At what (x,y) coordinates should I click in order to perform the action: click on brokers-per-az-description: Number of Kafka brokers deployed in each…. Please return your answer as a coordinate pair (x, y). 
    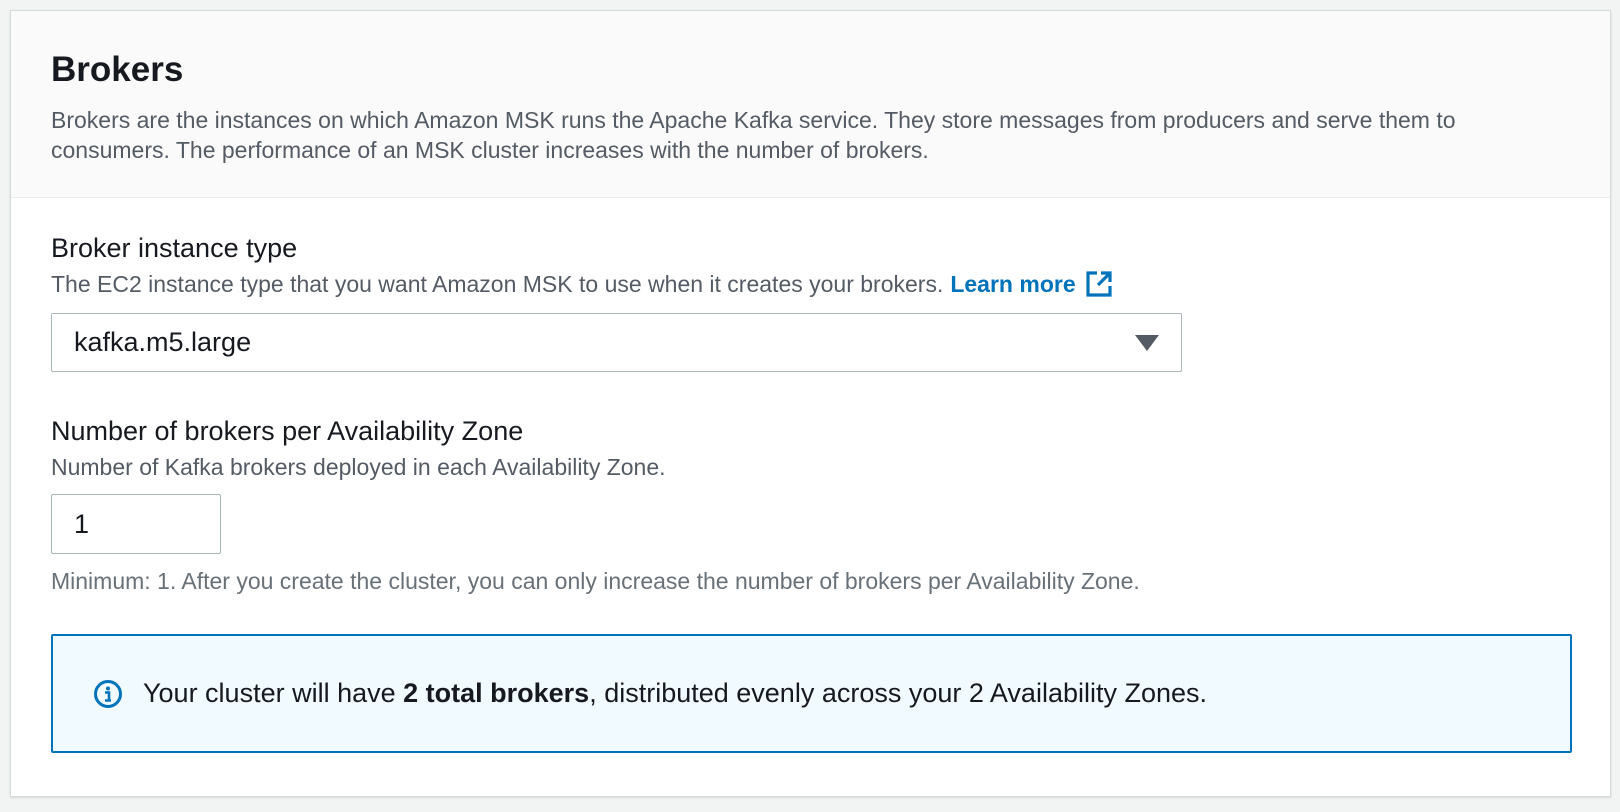
    Looking at the image, I should click on (358, 467).